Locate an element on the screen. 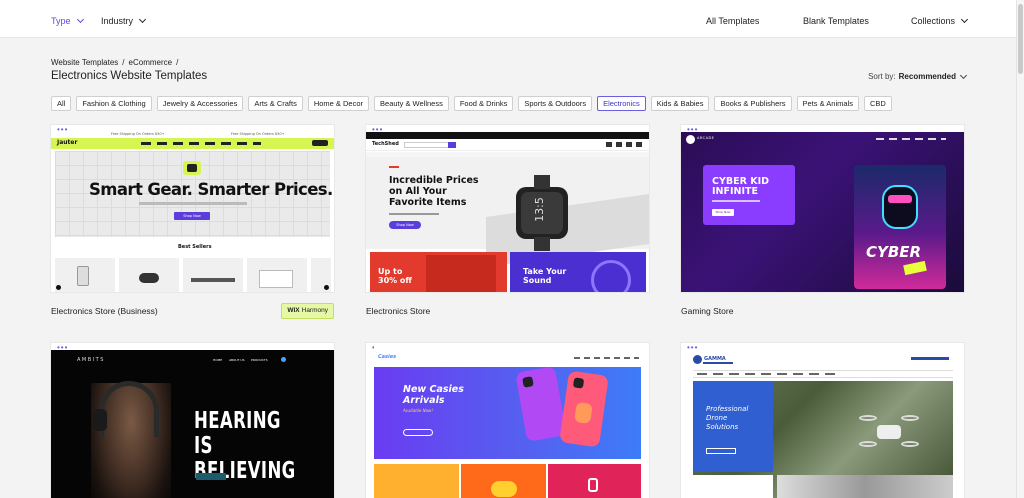 This screenshot has width=1024, height=498. preview-headline-line: Drone is located at coordinates (717, 418).